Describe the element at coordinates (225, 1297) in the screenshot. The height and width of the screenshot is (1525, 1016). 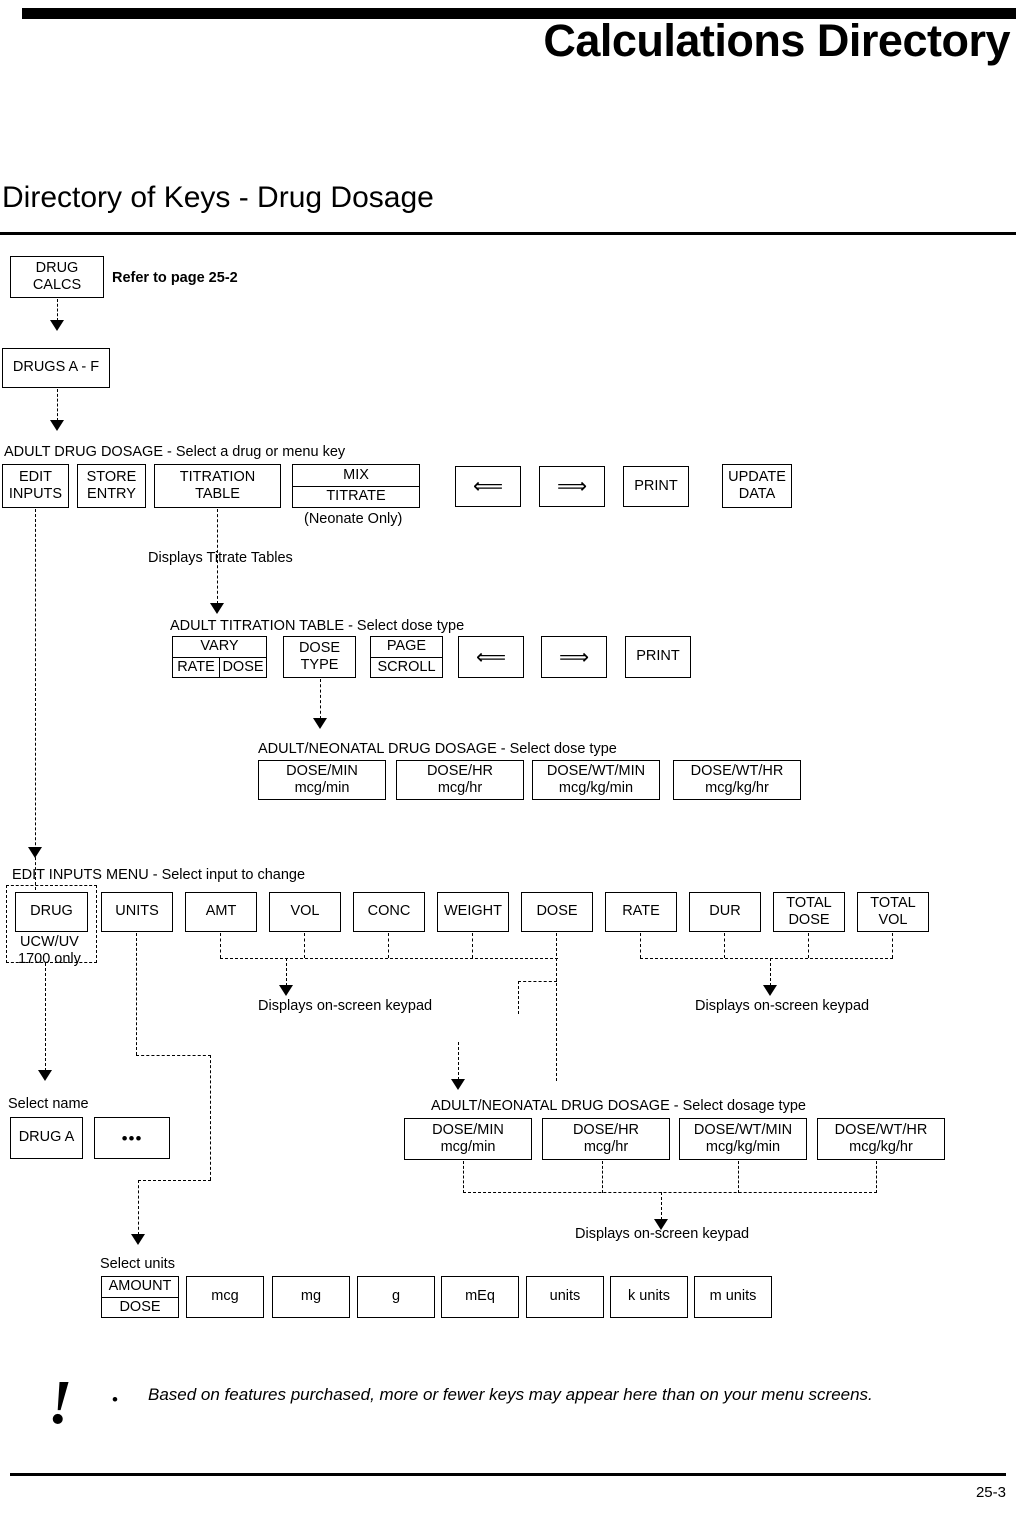
I see `key-unit-mcg: mcg` at that location.